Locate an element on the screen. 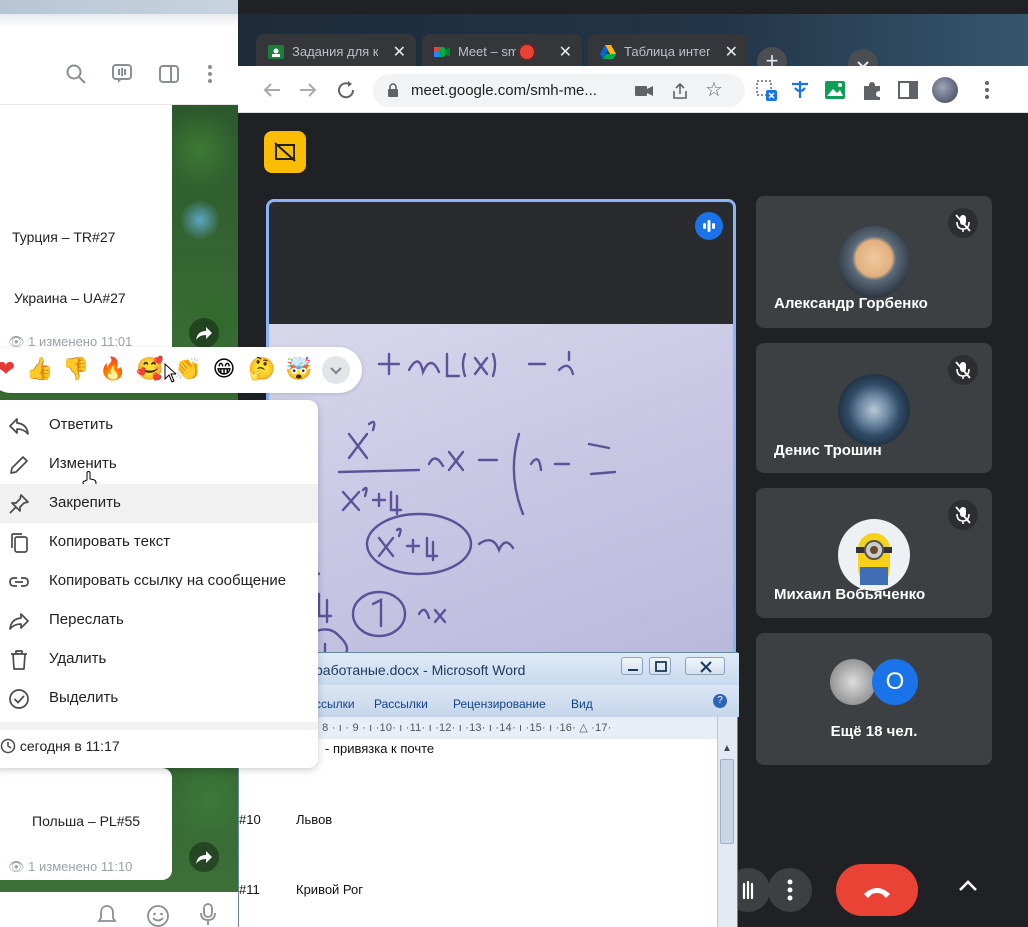  message-meta: 👁 1 изменено 11:10 is located at coordinates (88, 867).